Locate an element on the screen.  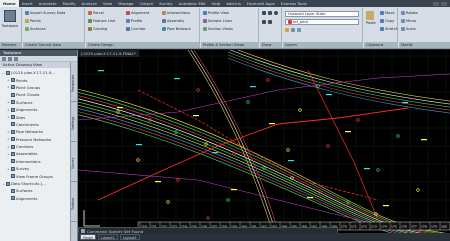
tree-node: + Alignments is located at coordinates (38, 109).